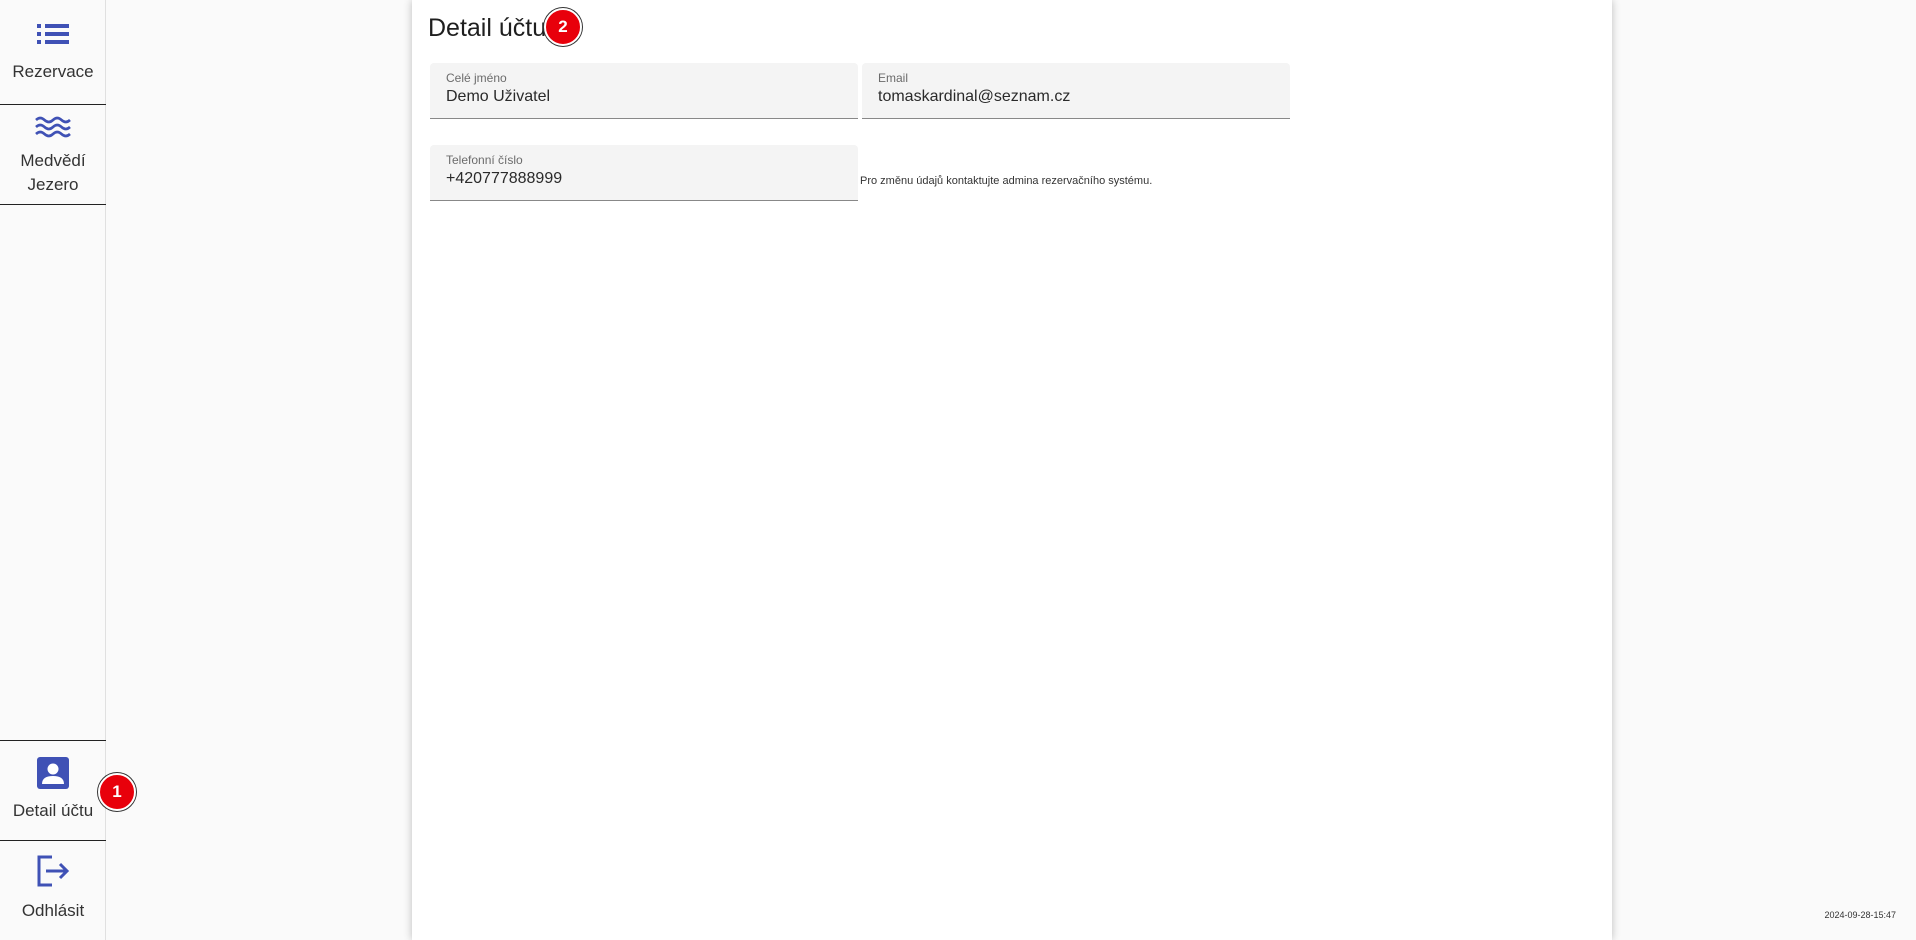  I want to click on phone-value: +420777888999, so click(504, 178).